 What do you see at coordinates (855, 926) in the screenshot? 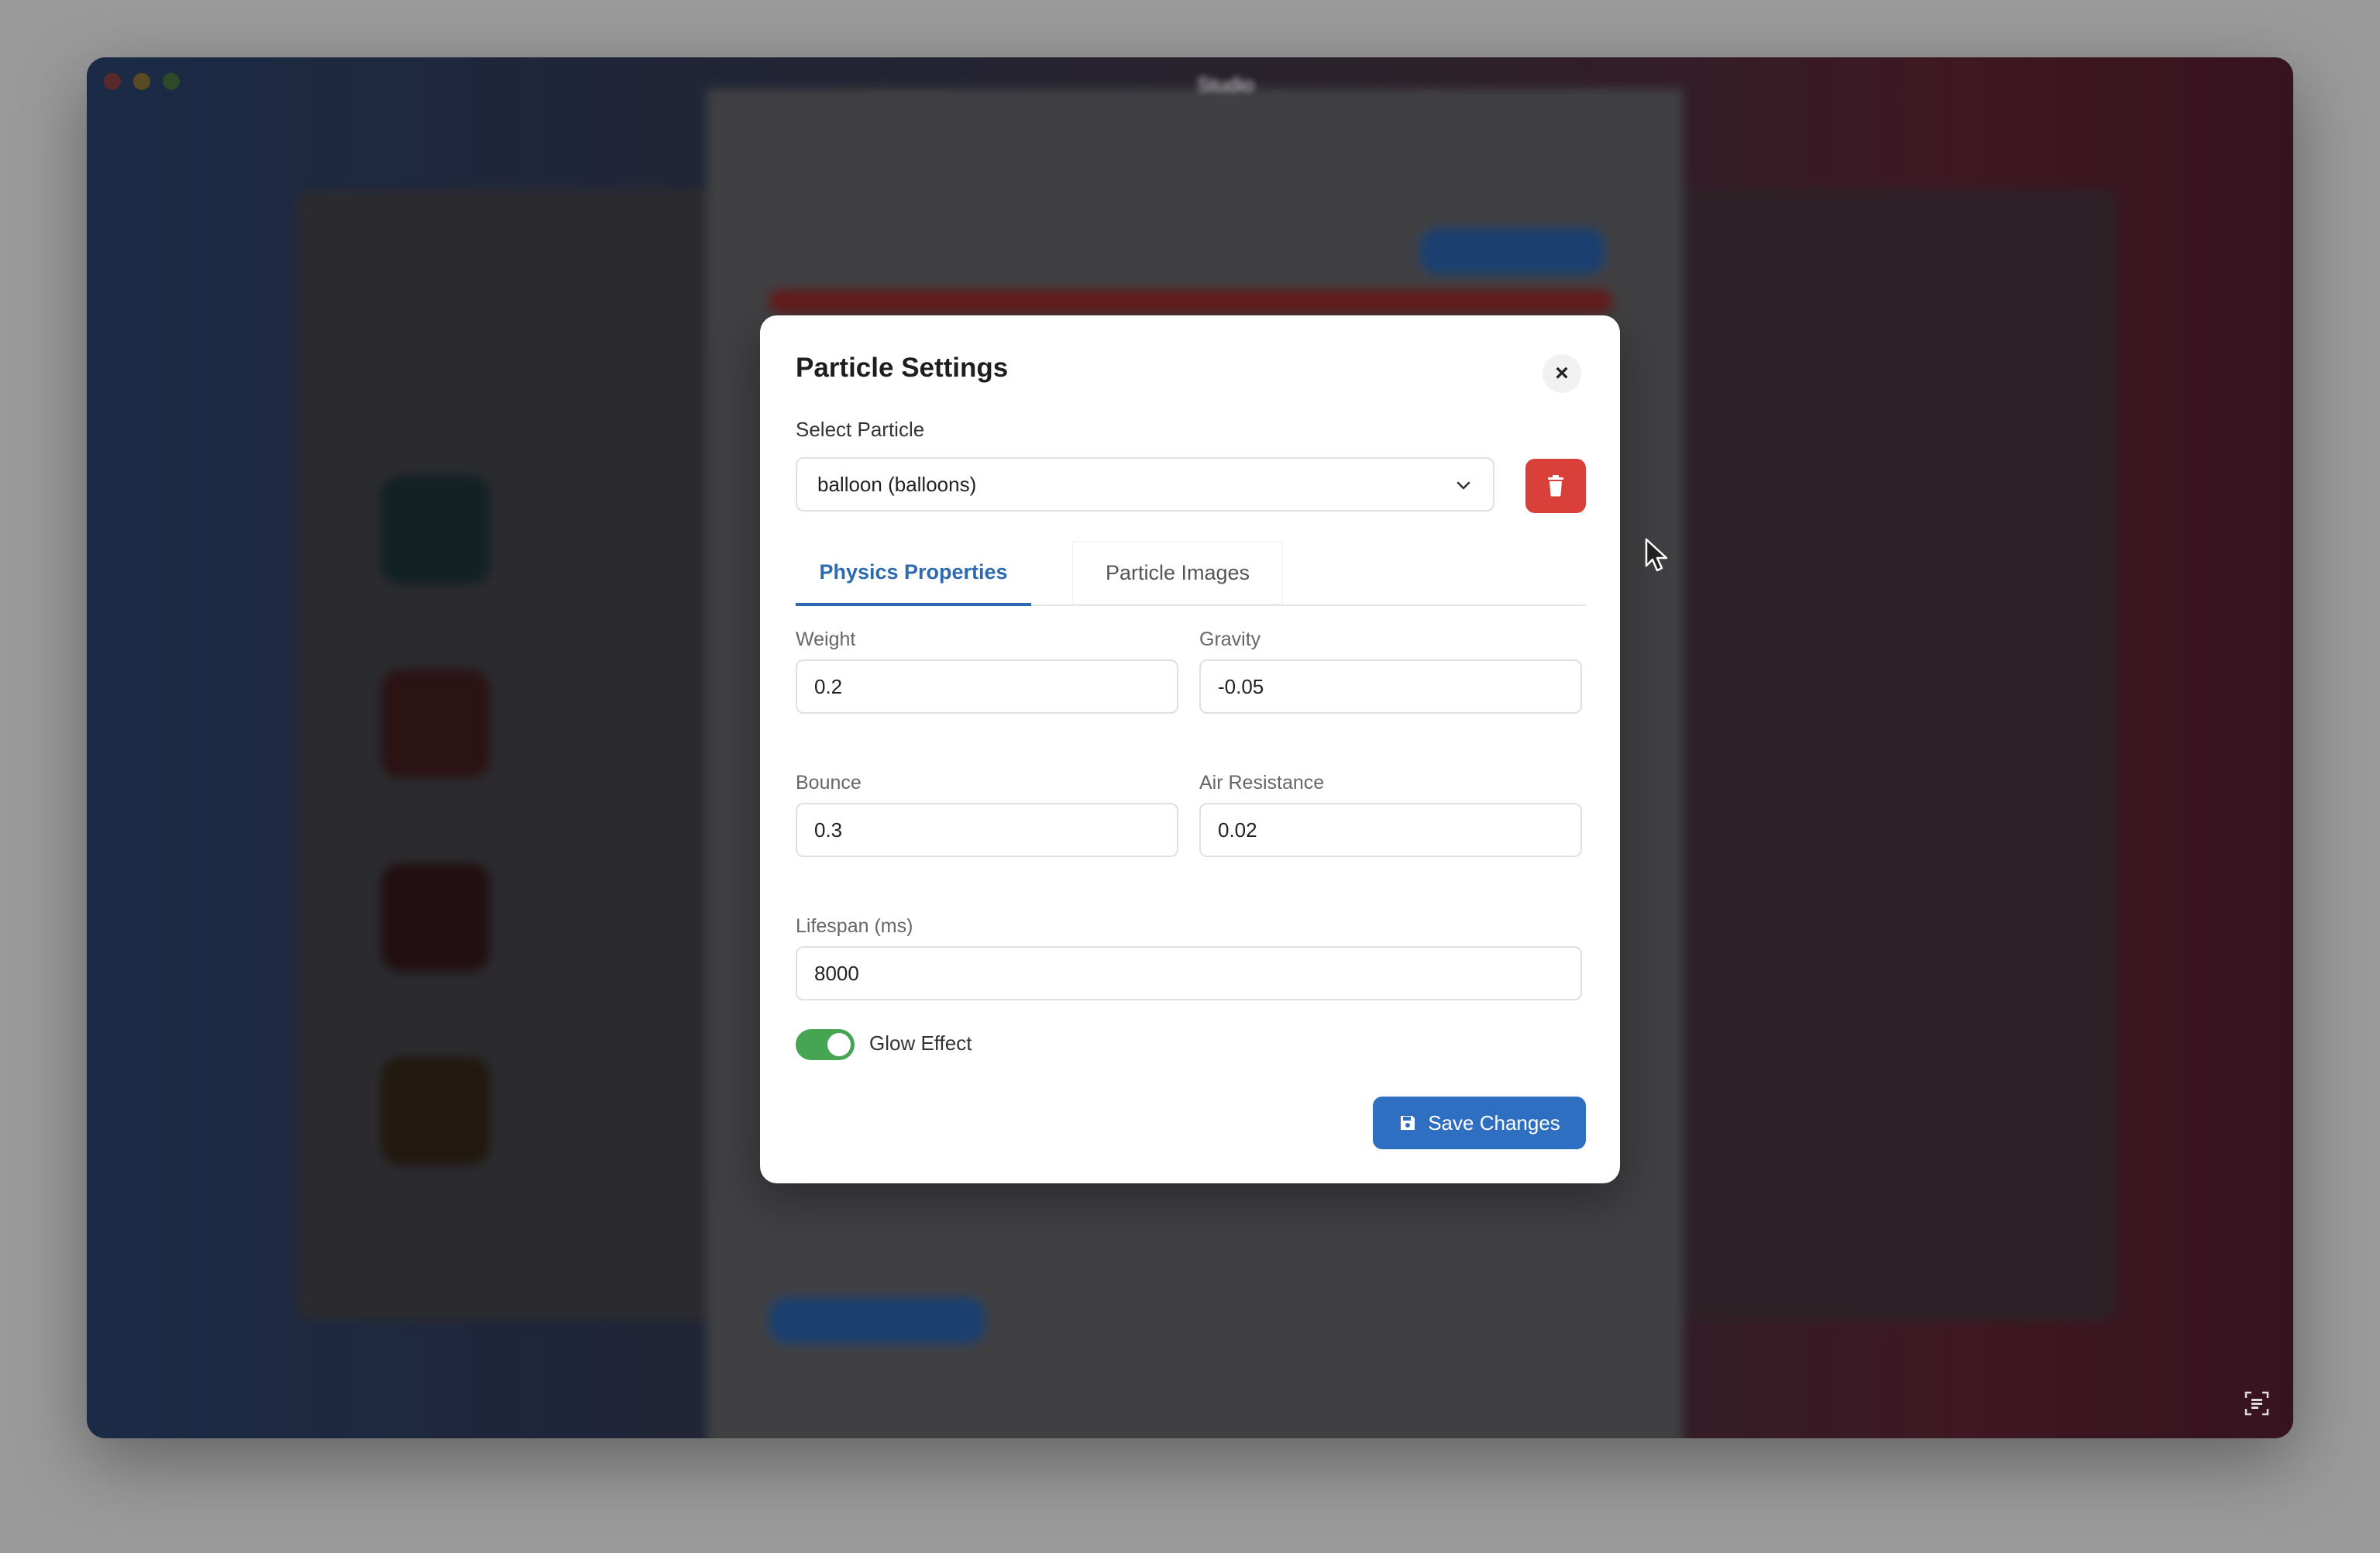
I see `lifespan-label: Lifespan (ms)` at bounding box center [855, 926].